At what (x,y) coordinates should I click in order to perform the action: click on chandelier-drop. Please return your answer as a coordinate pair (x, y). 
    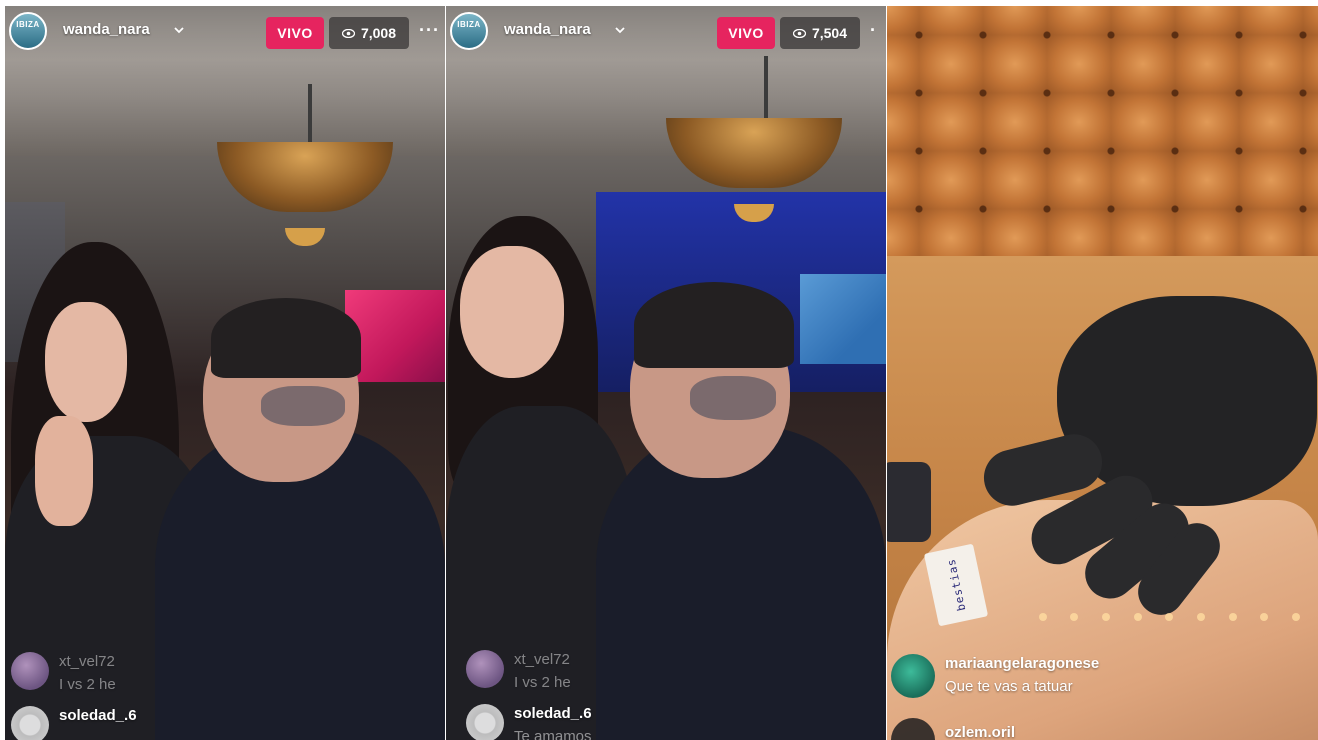
    Looking at the image, I should click on (305, 237).